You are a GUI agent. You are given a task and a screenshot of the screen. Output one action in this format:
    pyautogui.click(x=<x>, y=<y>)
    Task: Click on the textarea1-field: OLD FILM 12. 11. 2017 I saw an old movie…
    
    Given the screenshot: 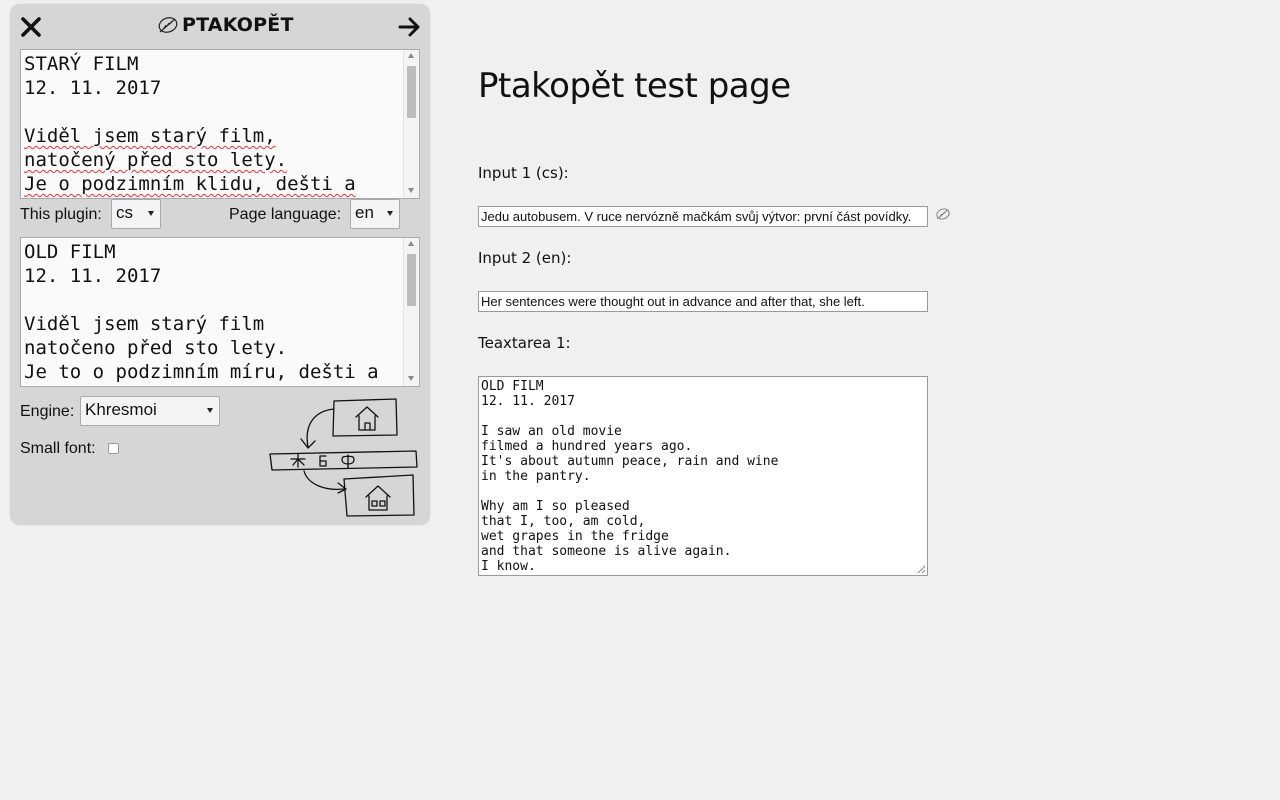 What is the action you would take?
    pyautogui.click(x=703, y=476)
    